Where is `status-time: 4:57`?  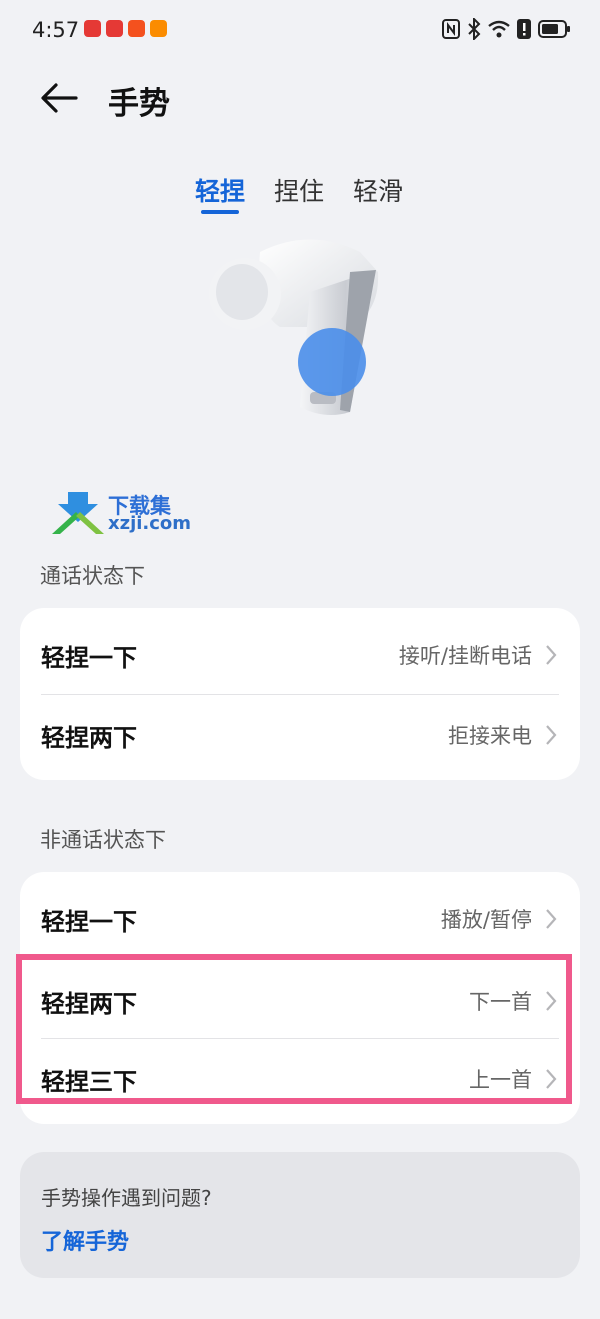 status-time: 4:57 is located at coordinates (56, 30).